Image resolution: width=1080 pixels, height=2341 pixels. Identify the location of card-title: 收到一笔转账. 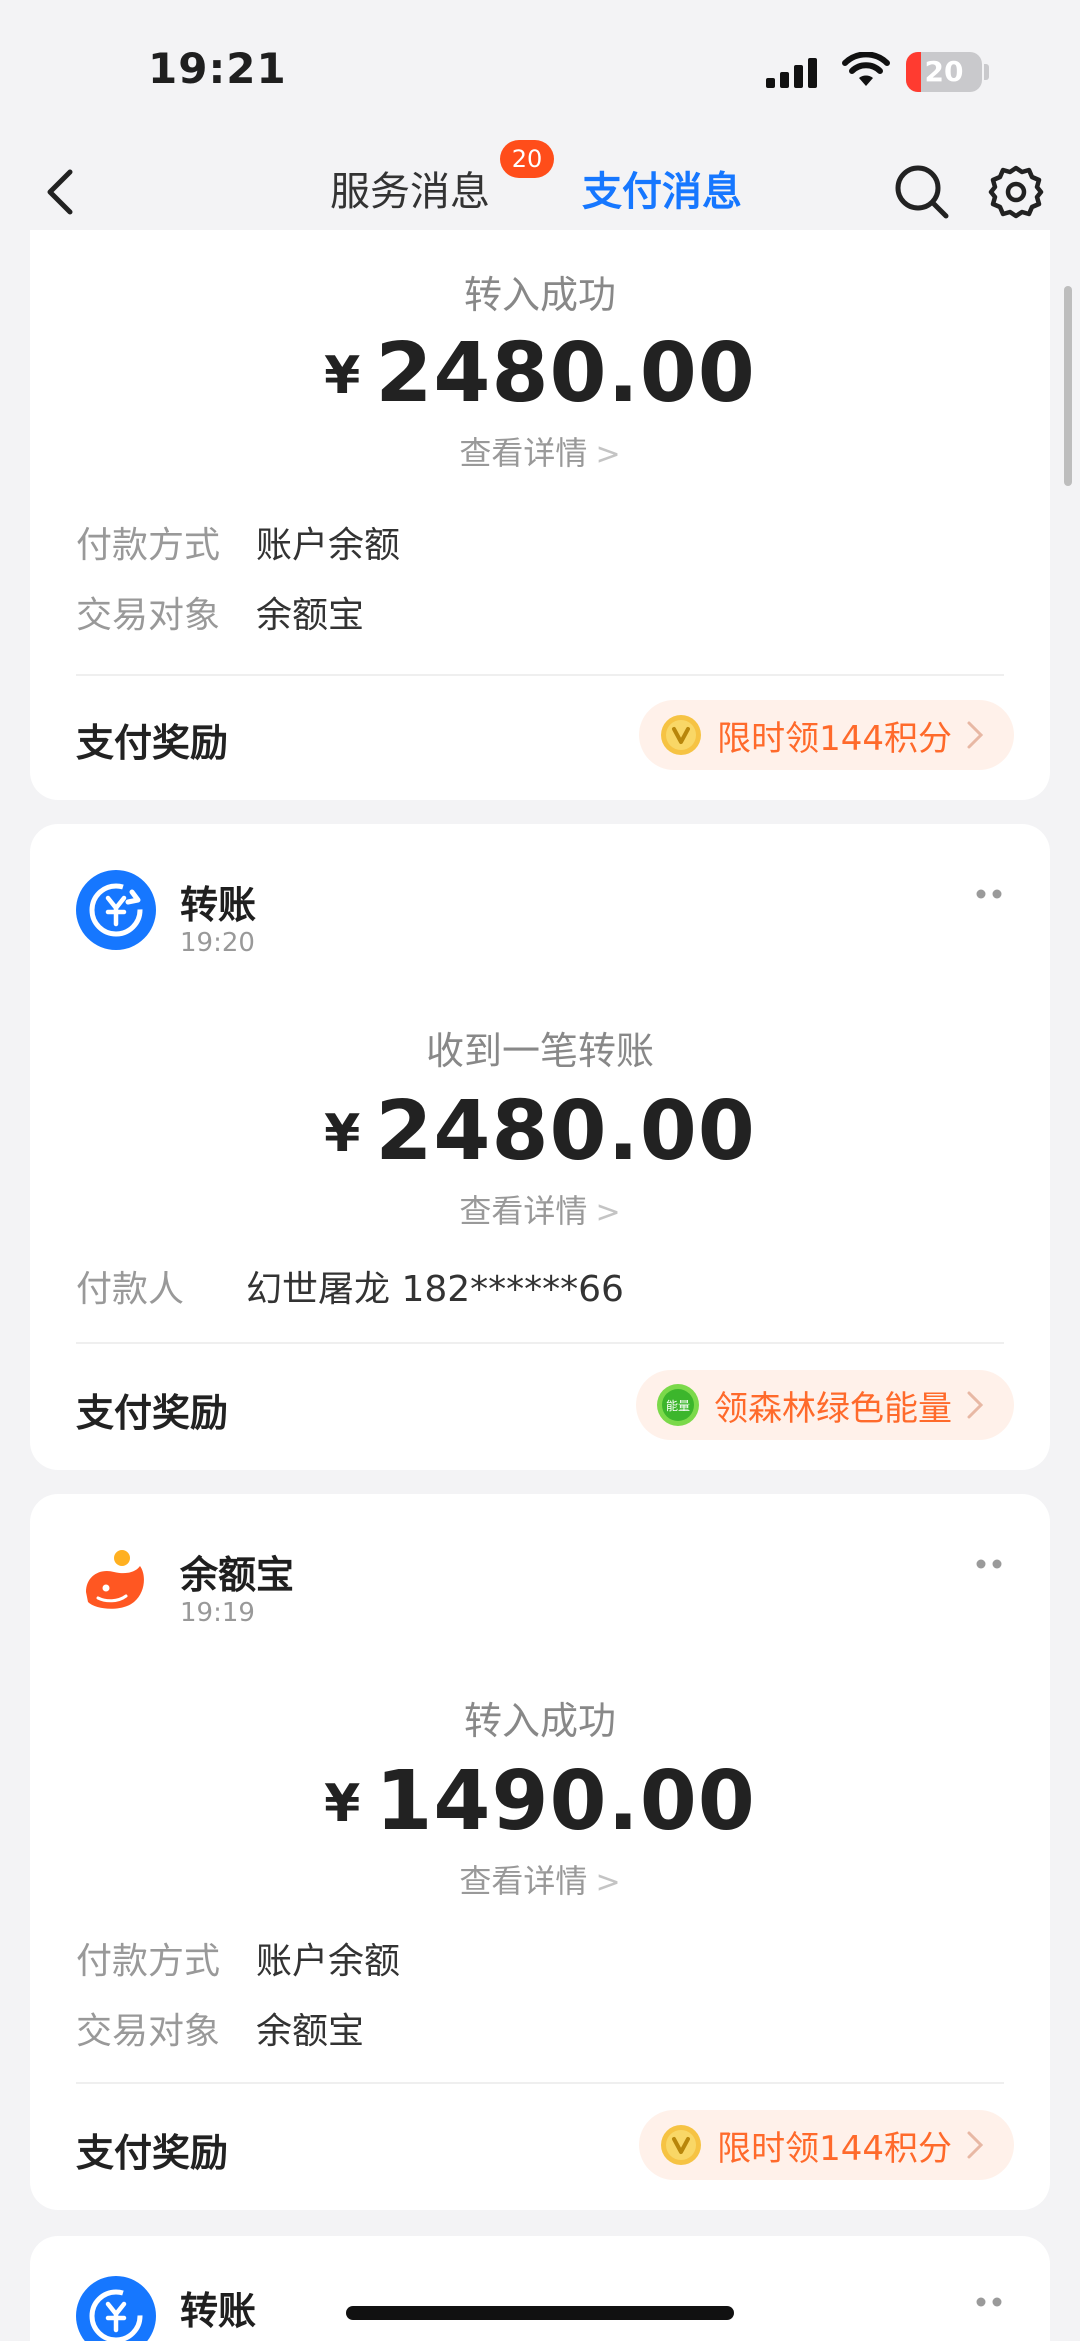
(539, 1051).